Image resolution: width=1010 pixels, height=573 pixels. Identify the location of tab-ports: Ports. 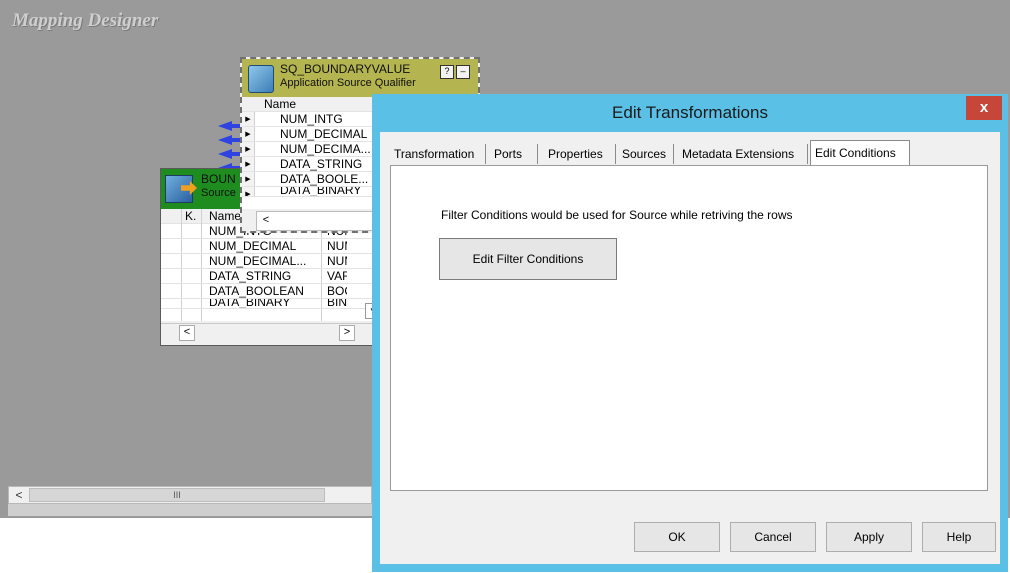
(514, 154).